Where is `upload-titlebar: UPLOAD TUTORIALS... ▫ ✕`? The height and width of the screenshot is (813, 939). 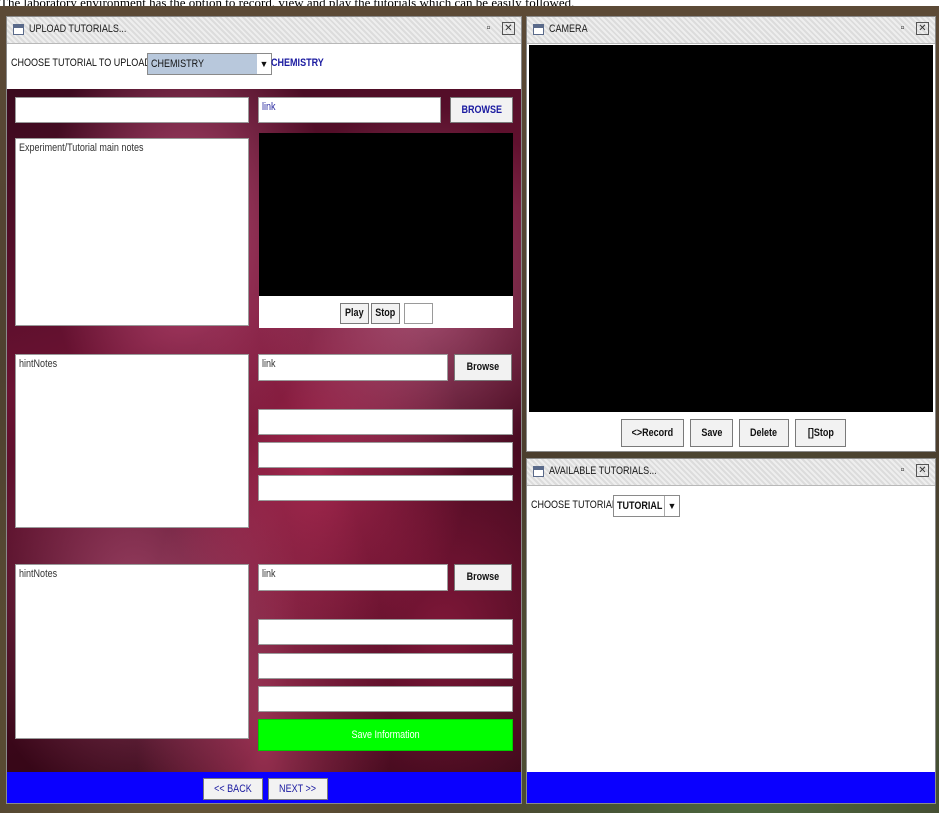
upload-titlebar: UPLOAD TUTORIALS... ▫ ✕ is located at coordinates (264, 30).